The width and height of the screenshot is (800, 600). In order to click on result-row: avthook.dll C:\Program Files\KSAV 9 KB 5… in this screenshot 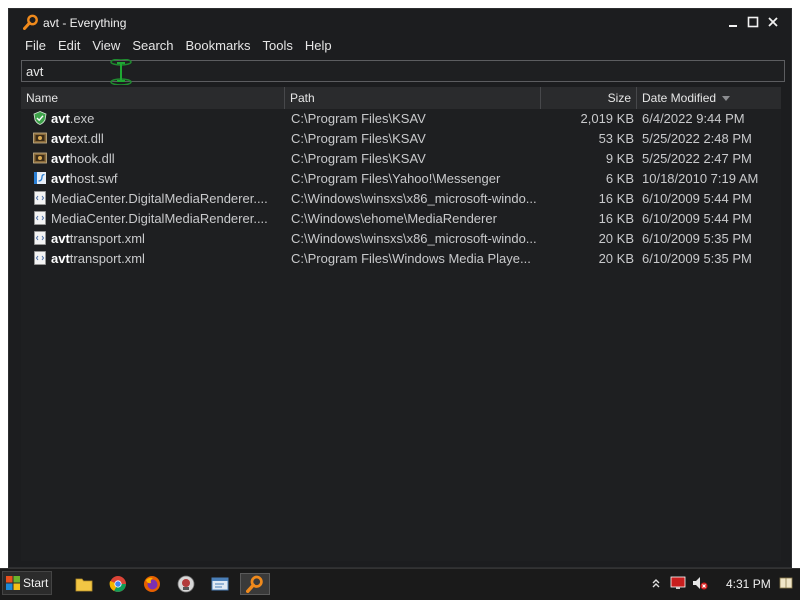, I will do `click(401, 159)`.